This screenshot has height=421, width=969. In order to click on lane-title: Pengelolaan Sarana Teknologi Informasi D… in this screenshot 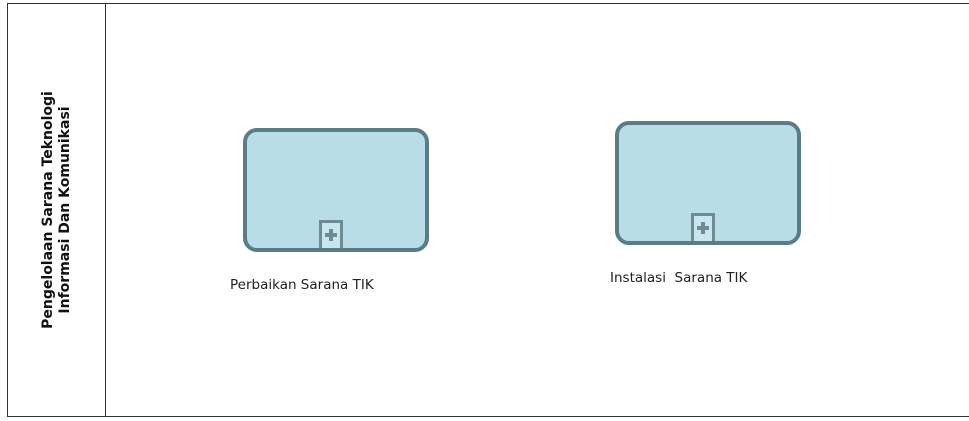, I will do `click(57, 210)`.